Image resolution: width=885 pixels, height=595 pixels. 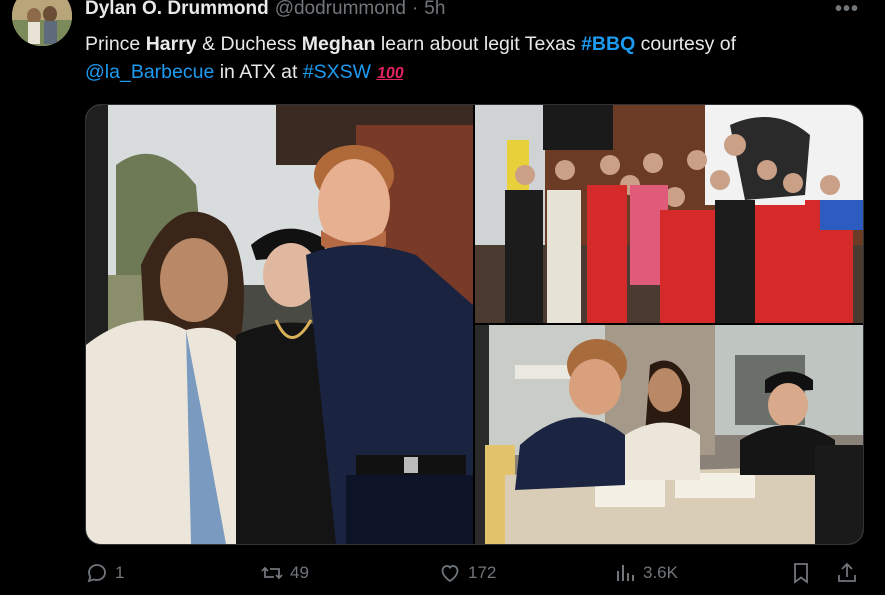 I want to click on like-button: 172, so click(x=467, y=573).